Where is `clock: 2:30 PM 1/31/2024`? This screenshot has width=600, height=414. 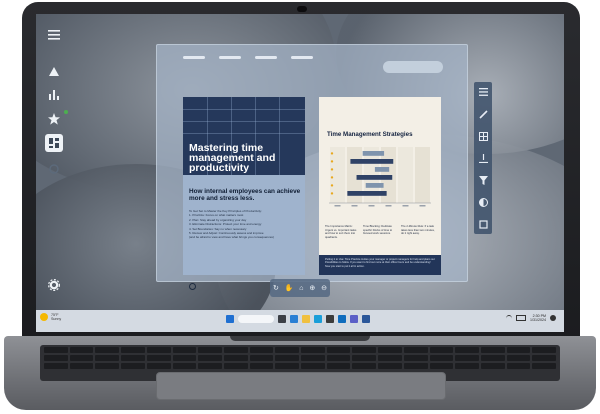 clock: 2:30 PM 1/31/2024 is located at coordinates (538, 318).